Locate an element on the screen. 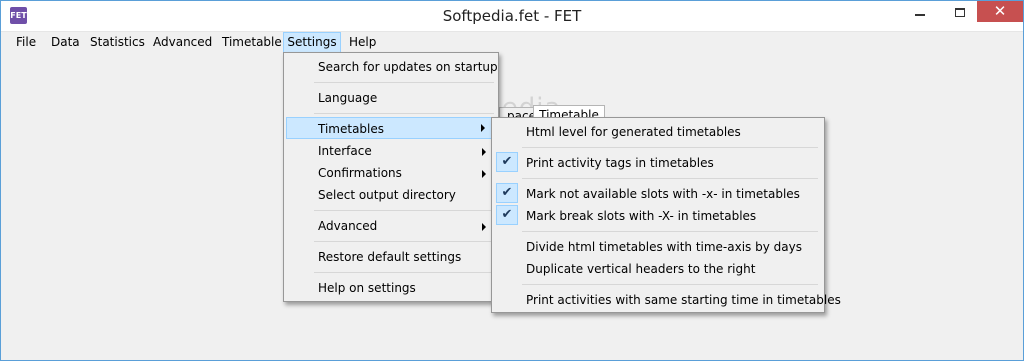 The image size is (1024, 361). minimize-button is located at coordinates (920, 12).